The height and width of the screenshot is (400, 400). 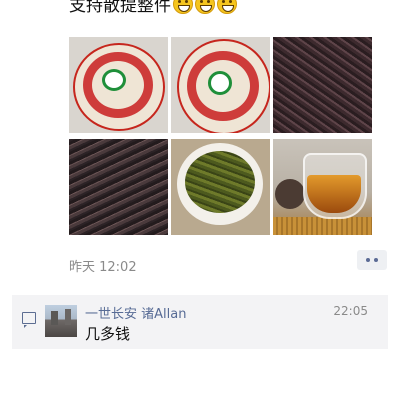 What do you see at coordinates (220, 85) in the screenshot?
I see `tea-cake-side-photo` at bounding box center [220, 85].